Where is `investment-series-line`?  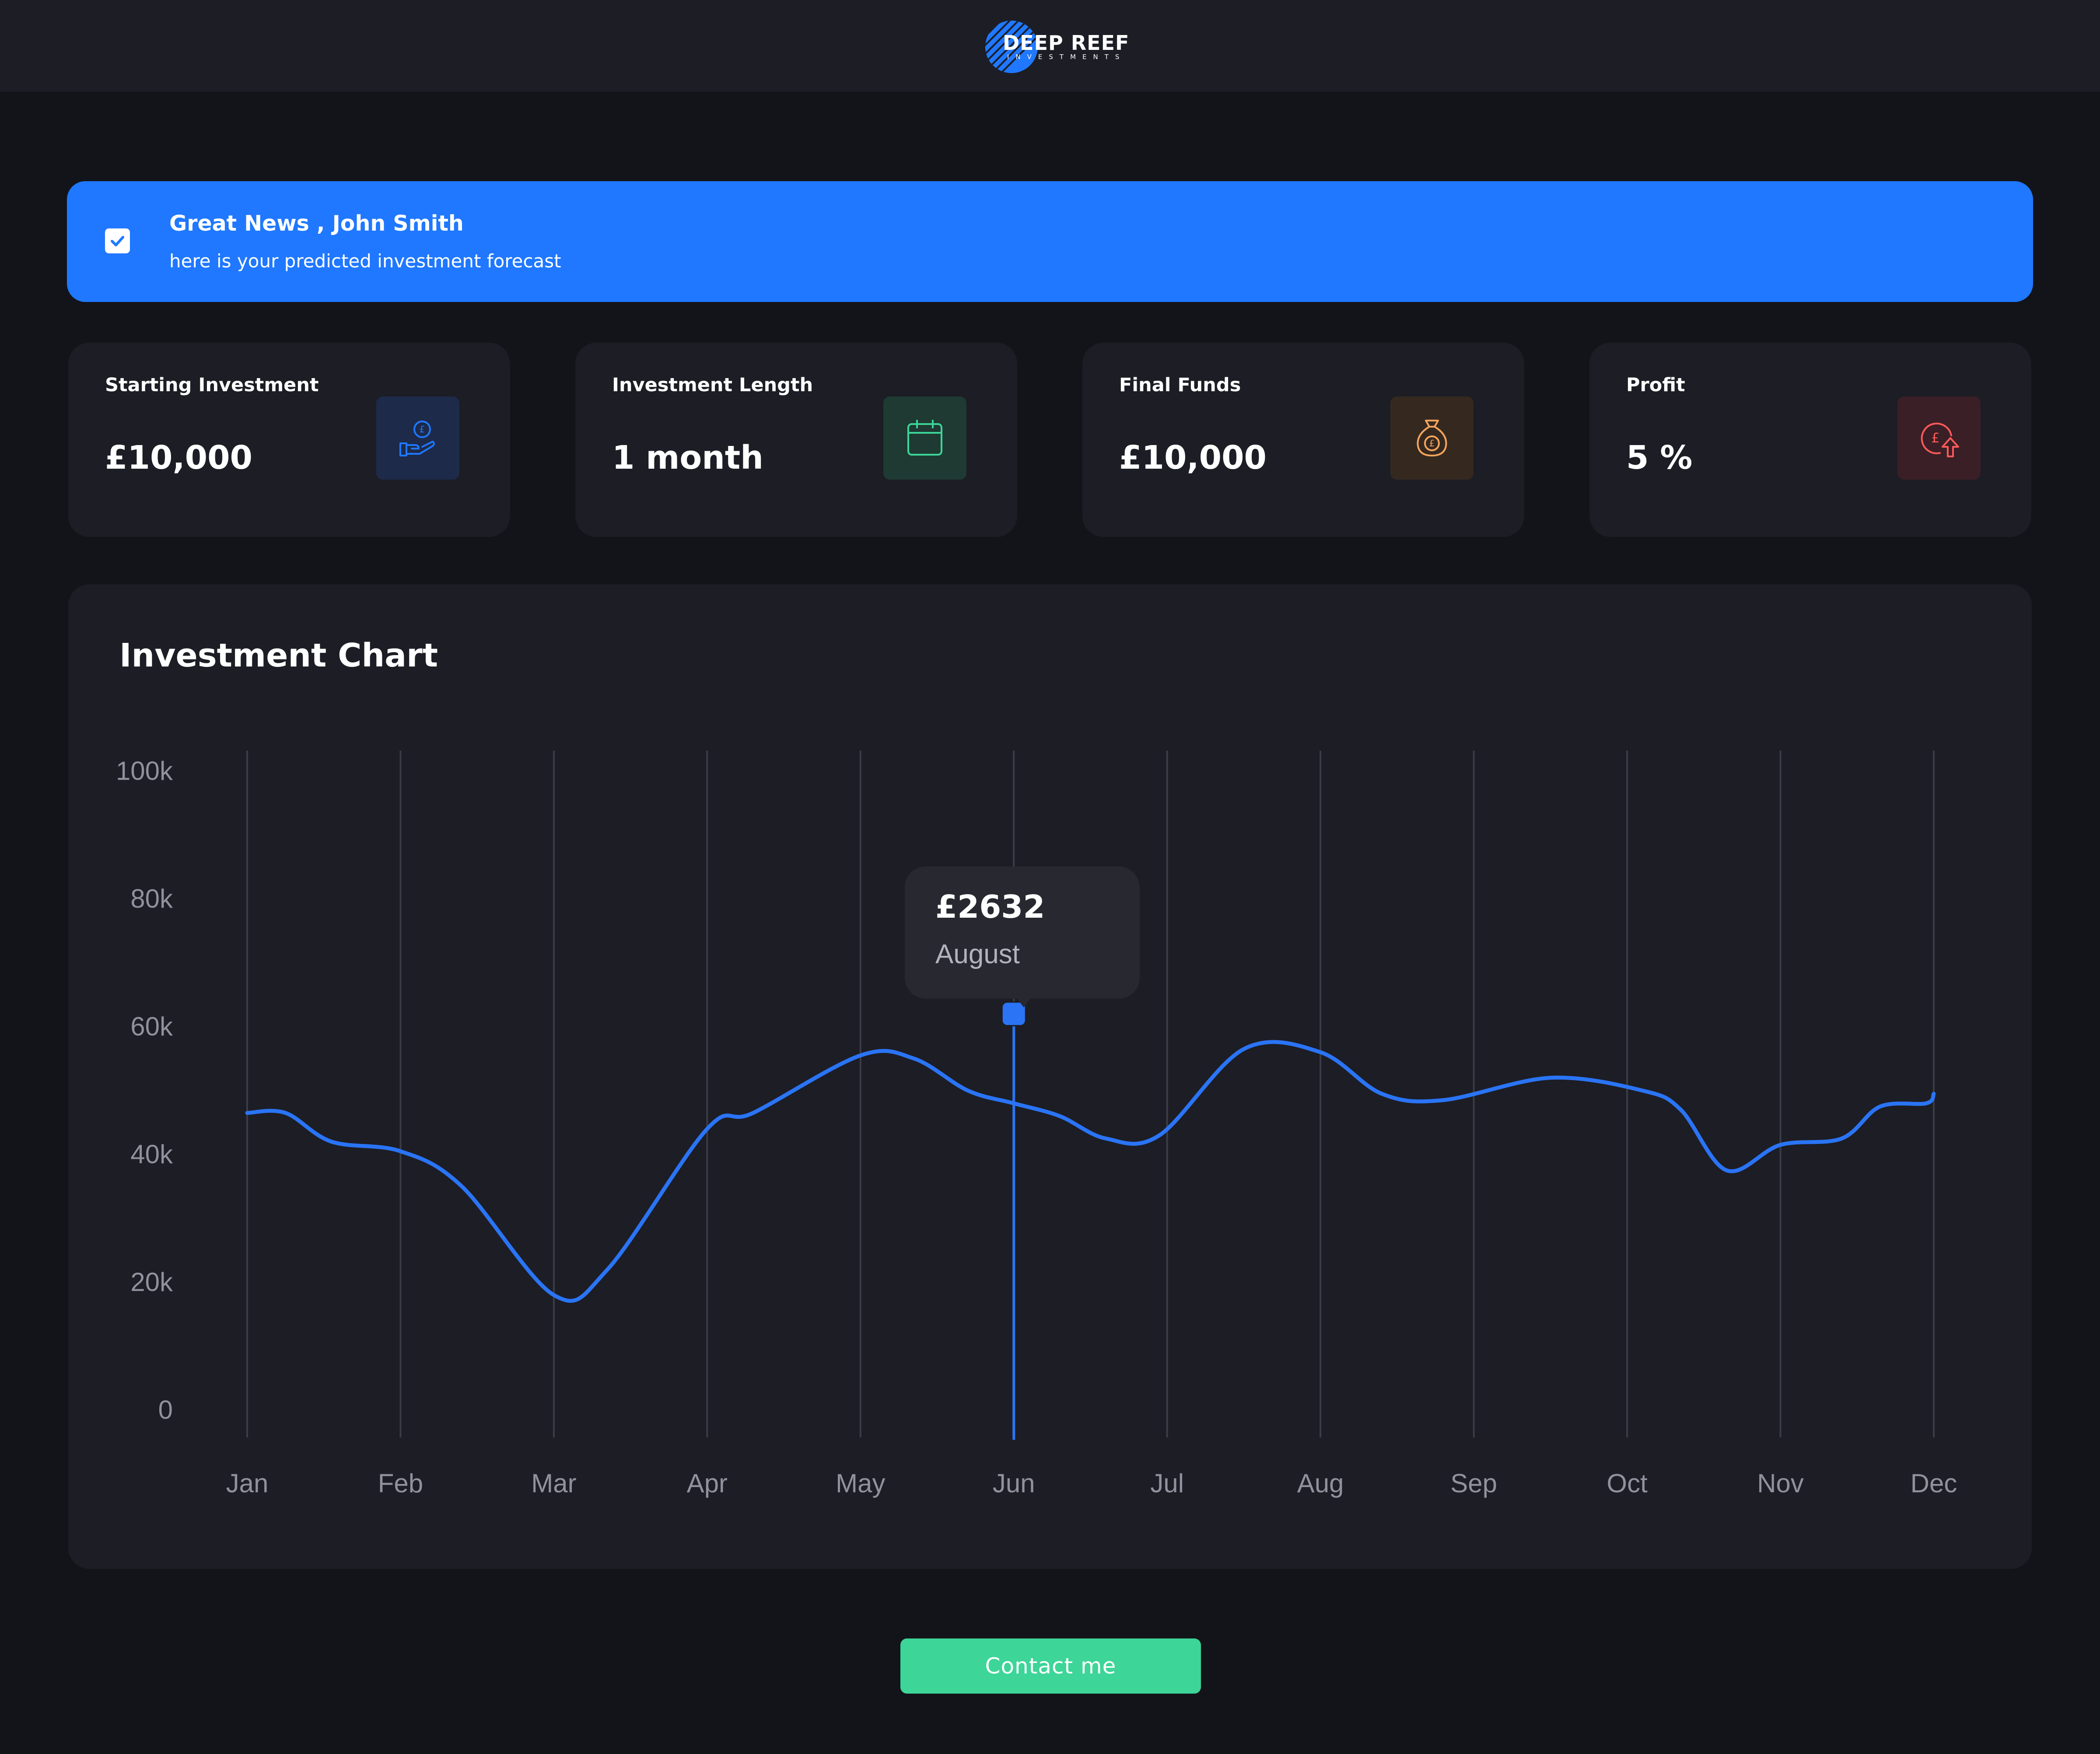 investment-series-line is located at coordinates (1090, 1171).